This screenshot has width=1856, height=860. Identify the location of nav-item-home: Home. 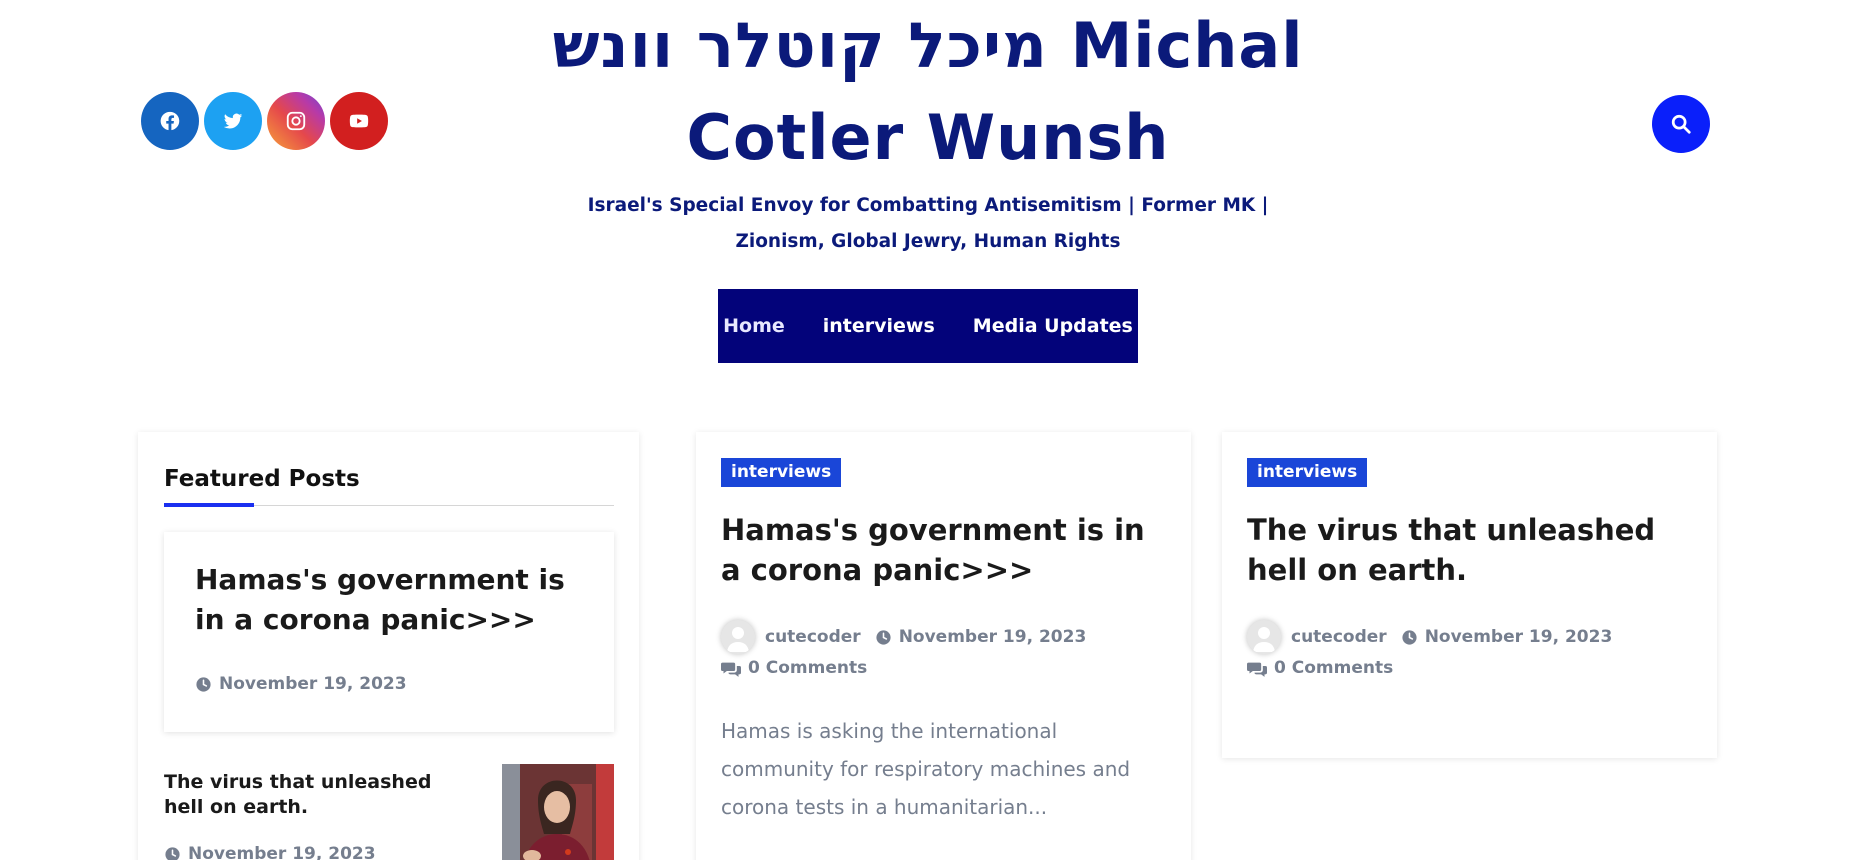
(754, 326).